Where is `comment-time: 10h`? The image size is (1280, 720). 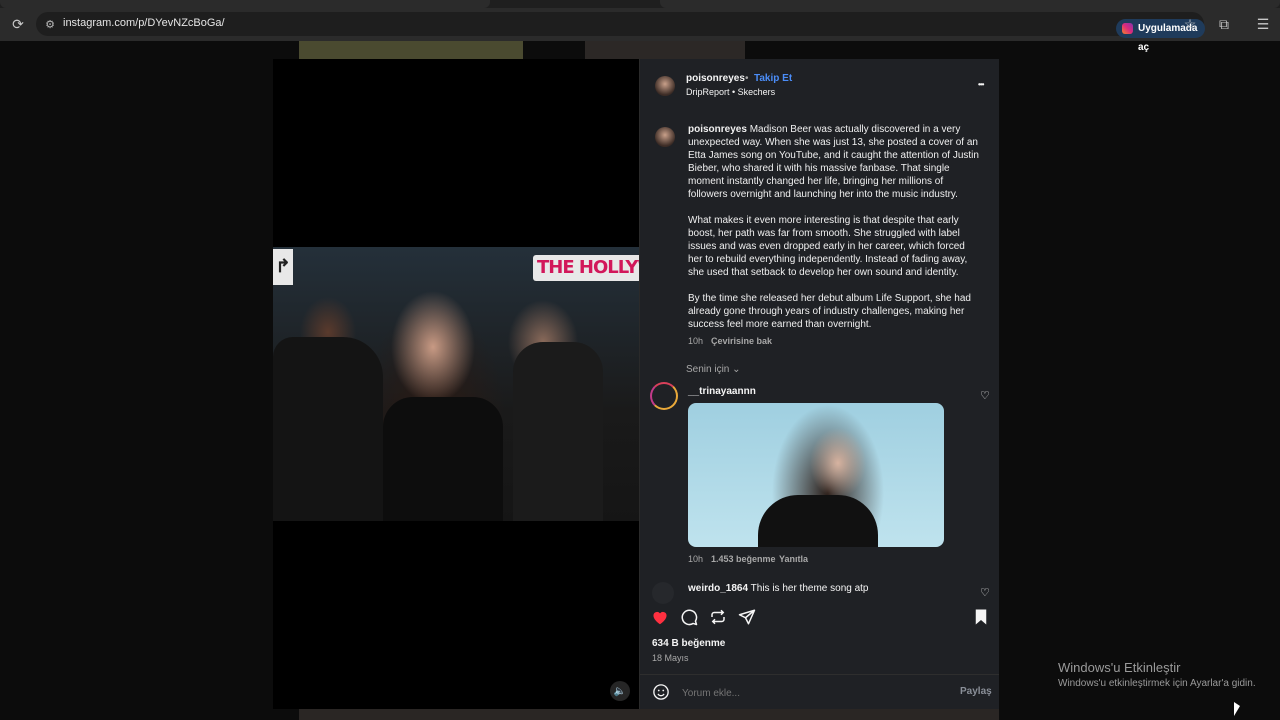
comment-time: 10h is located at coordinates (696, 559).